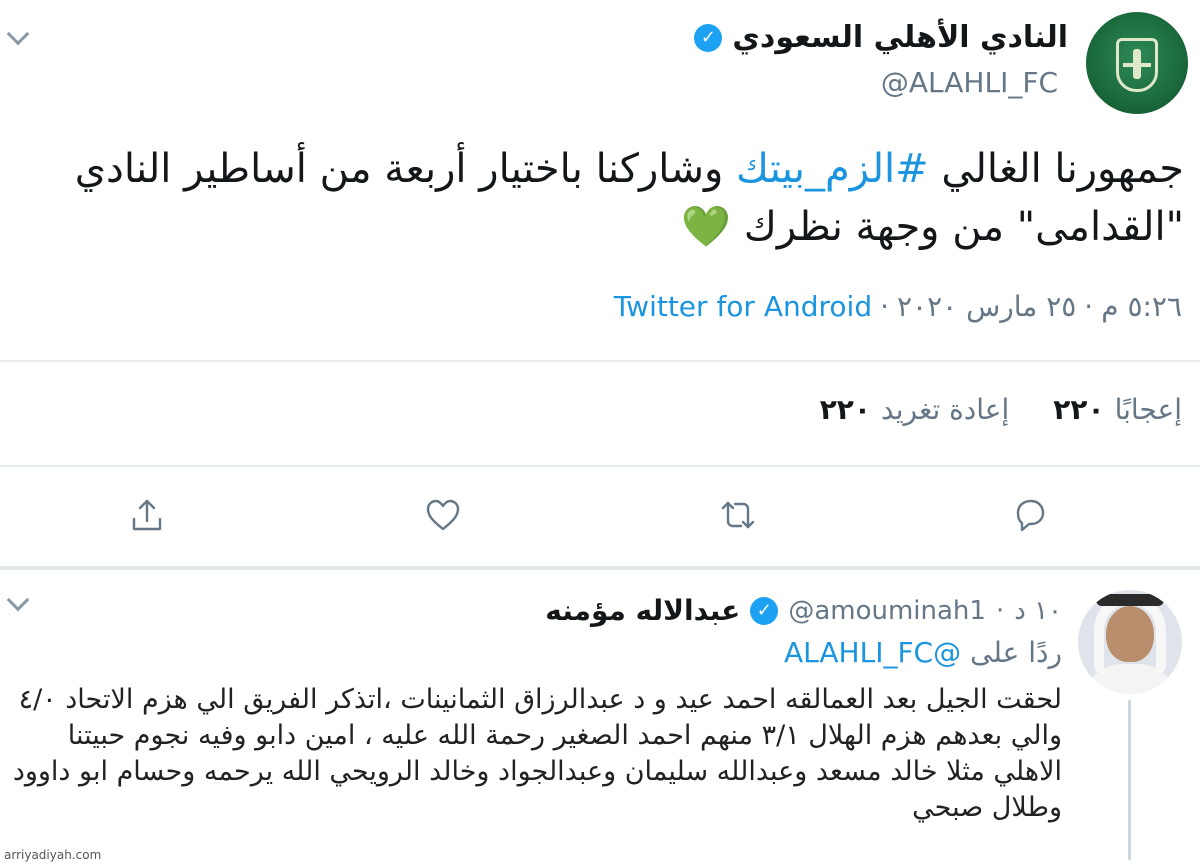  Describe the element at coordinates (1079, 409) in the screenshot. I see `likes-count: ٢٢٠` at that location.